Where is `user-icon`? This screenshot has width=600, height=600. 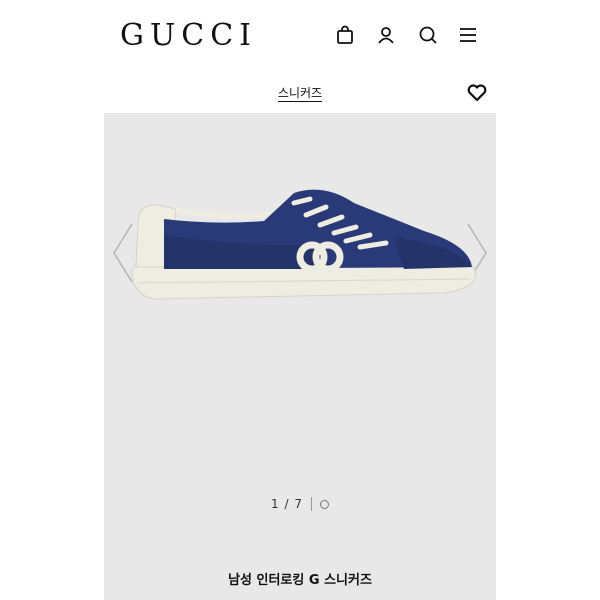
user-icon is located at coordinates (386, 35).